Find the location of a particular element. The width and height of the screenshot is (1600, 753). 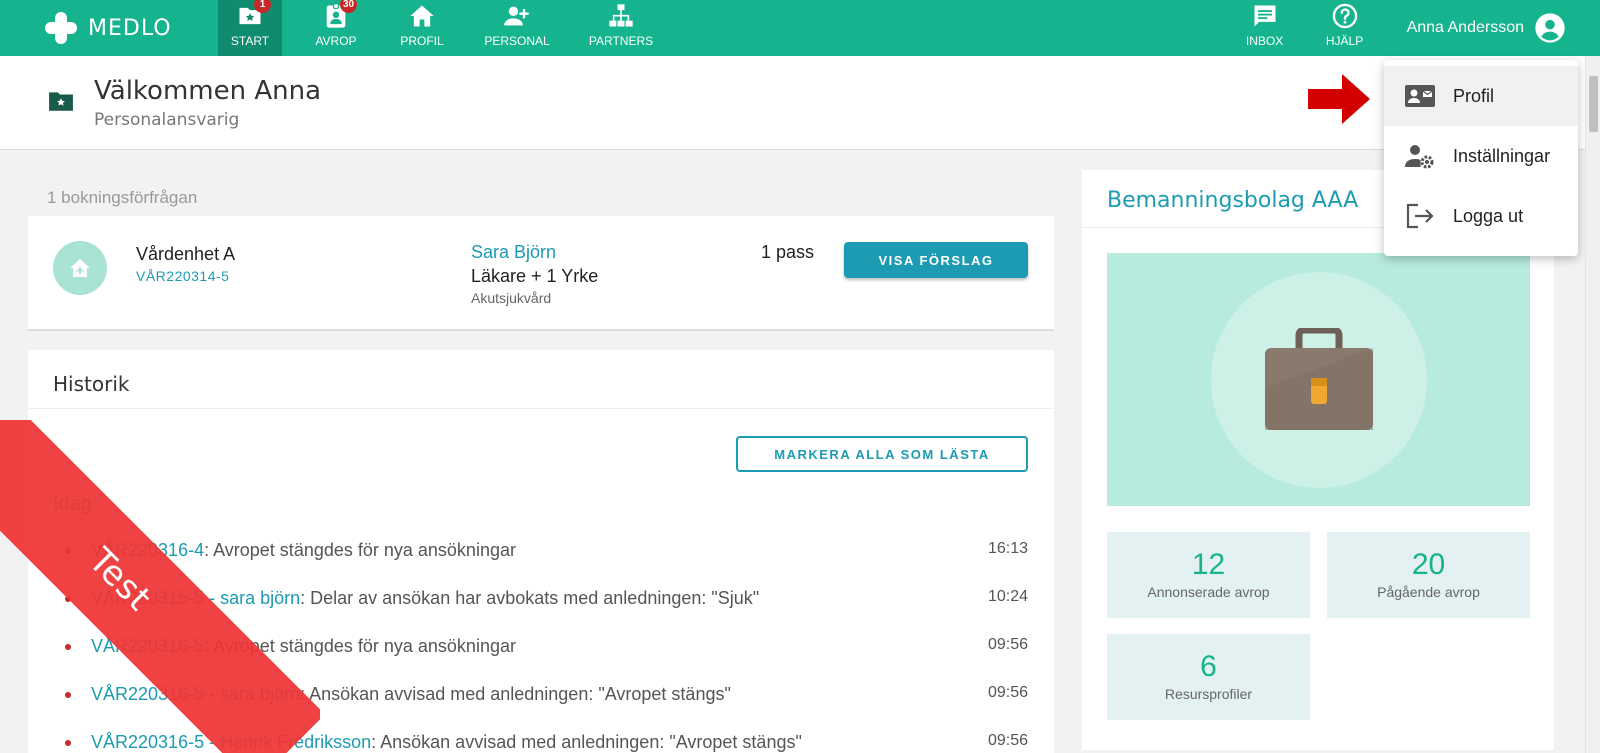

nav-profil: PROFIL is located at coordinates (422, 28).